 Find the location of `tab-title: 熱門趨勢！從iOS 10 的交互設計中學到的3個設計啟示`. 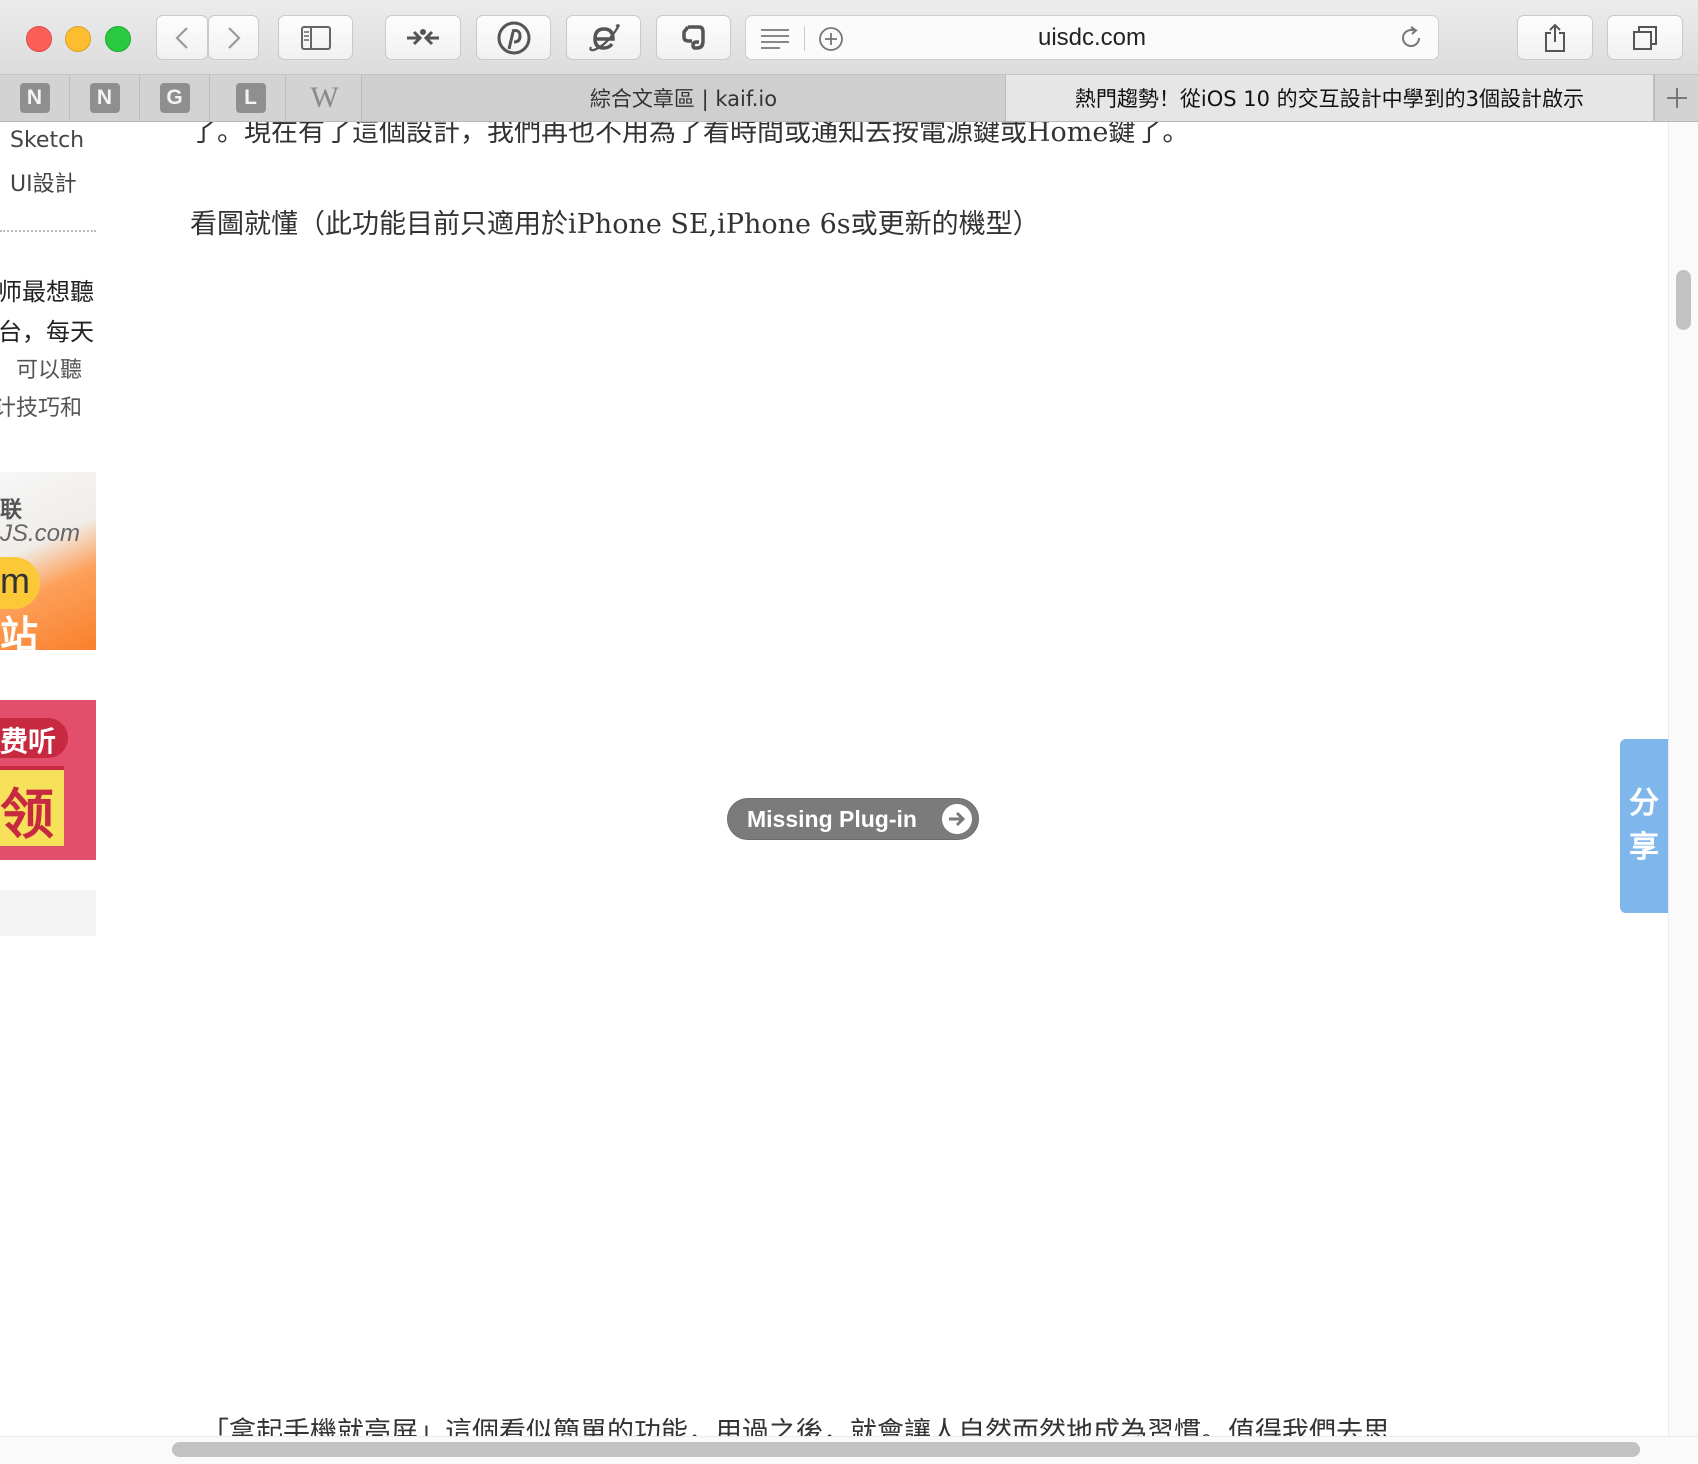

tab-title: 熱門趨勢！從iOS 10 的交互設計中學到的3個設計啟示 is located at coordinates (1329, 99).